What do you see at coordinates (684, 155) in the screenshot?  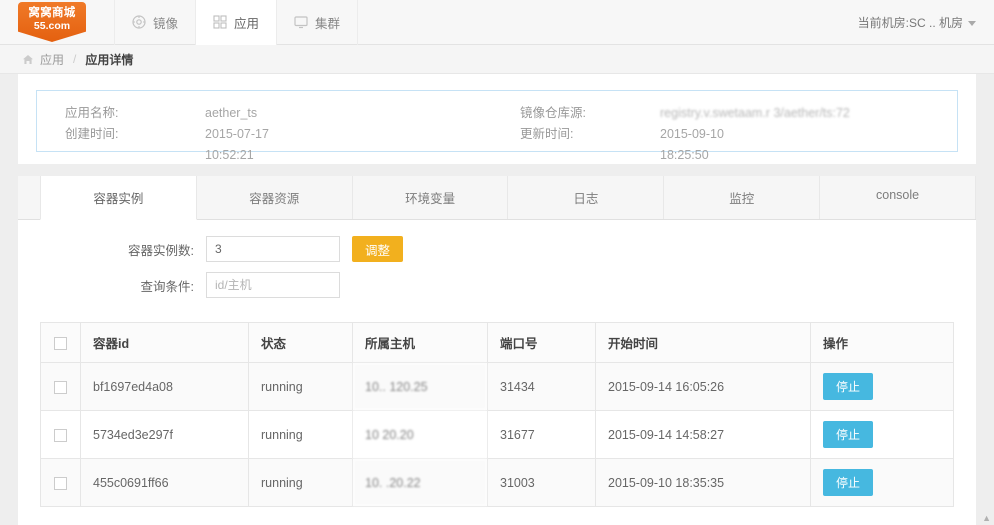 I see `updated-time-value-2: 18:25:50` at bounding box center [684, 155].